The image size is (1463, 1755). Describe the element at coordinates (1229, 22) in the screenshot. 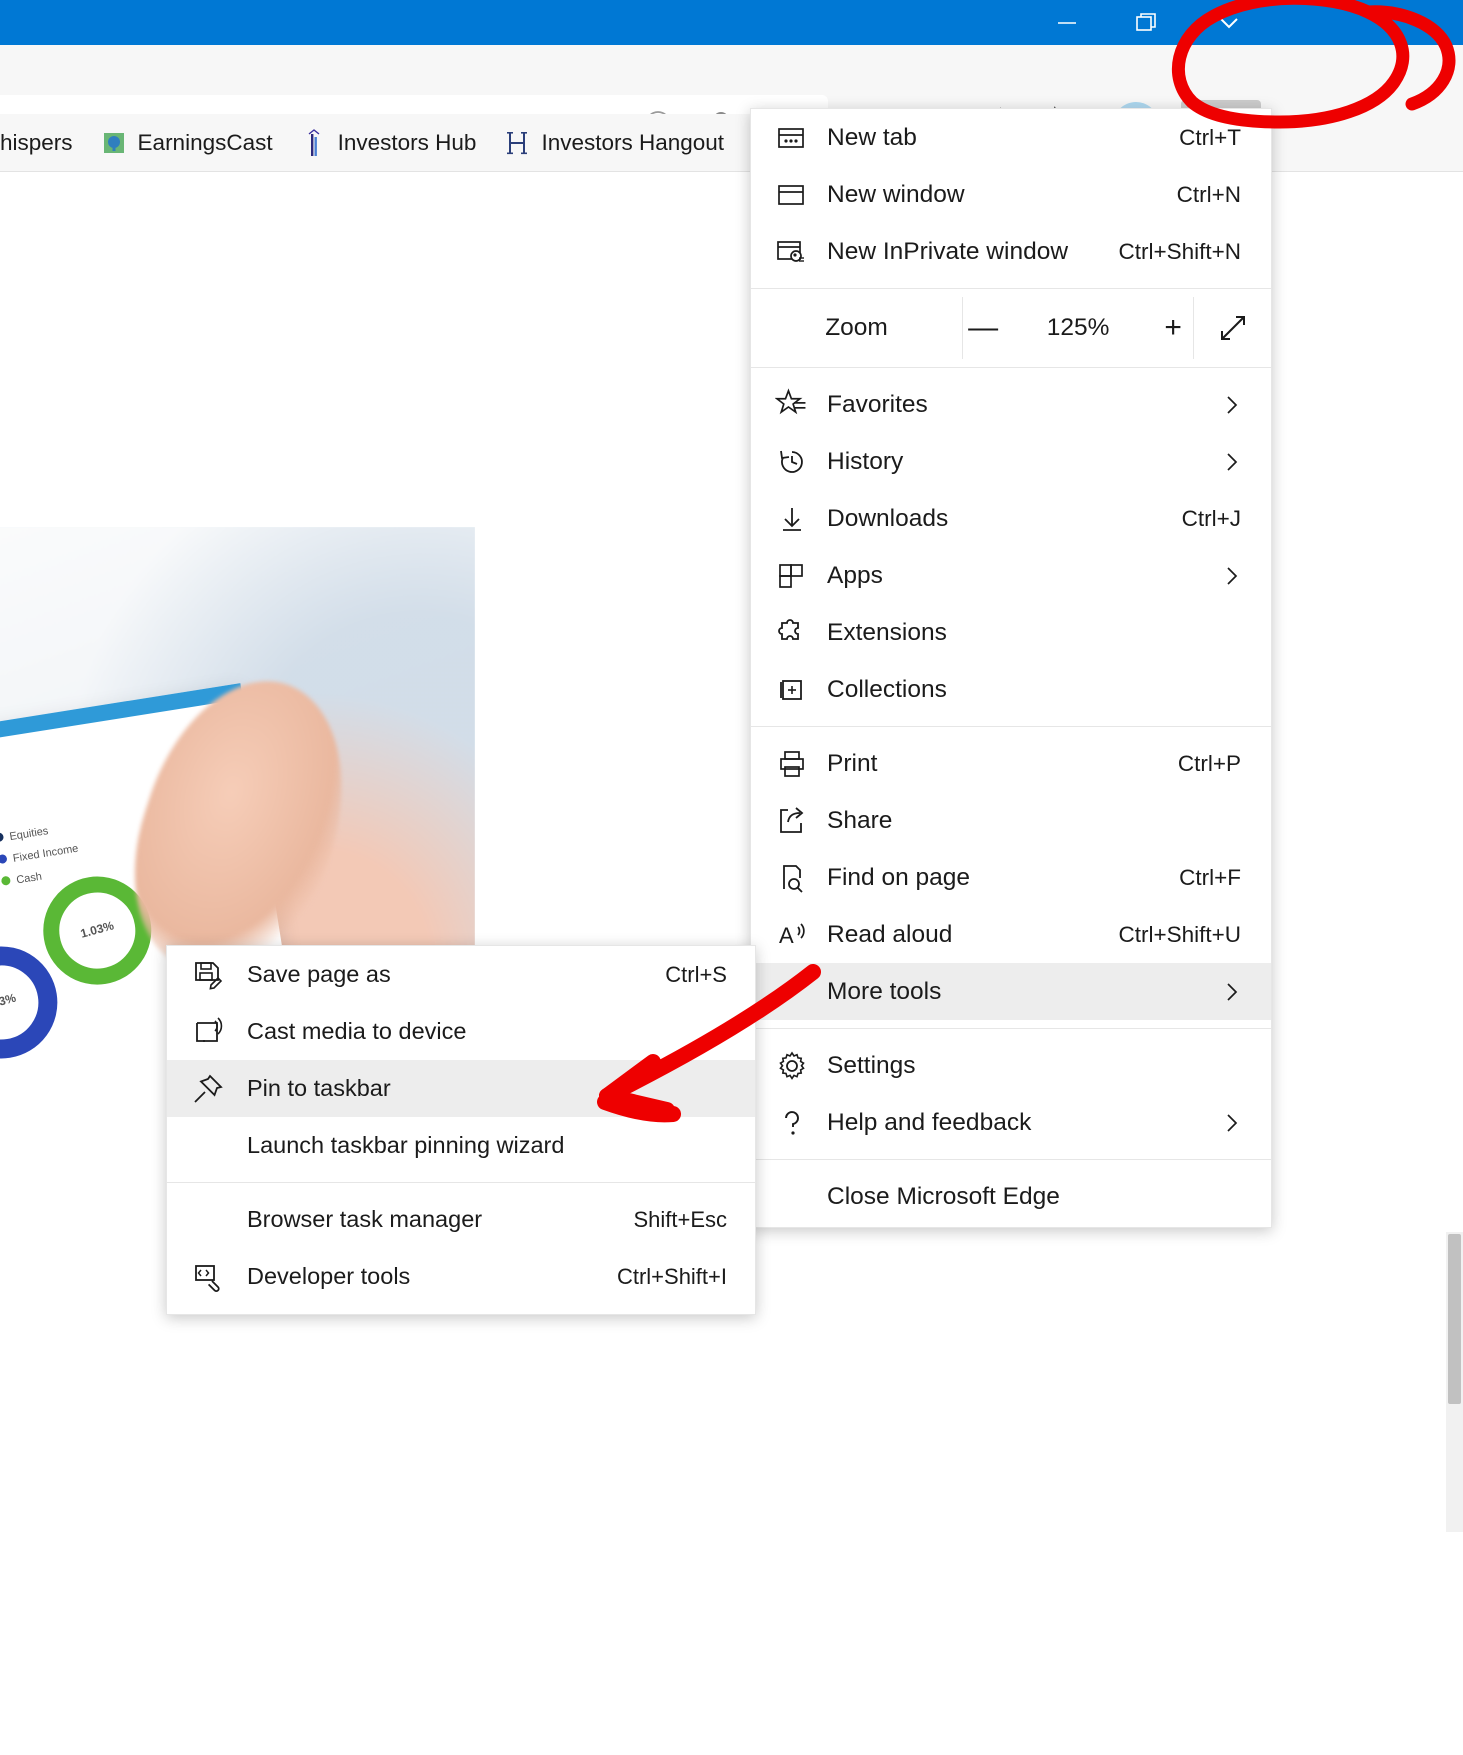

I see `window-close-button` at that location.